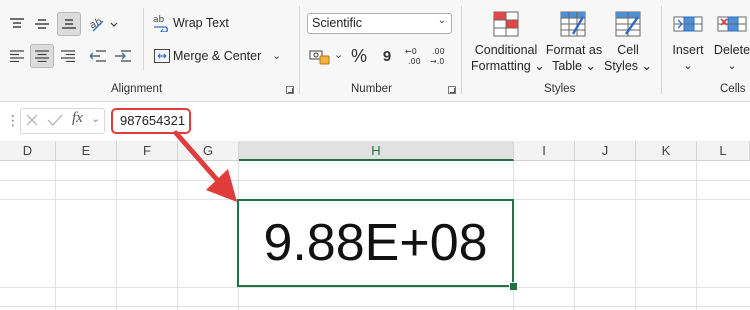 This screenshot has width=750, height=310. What do you see at coordinates (506, 24) in the screenshot?
I see `conditional-formatting-icon` at bounding box center [506, 24].